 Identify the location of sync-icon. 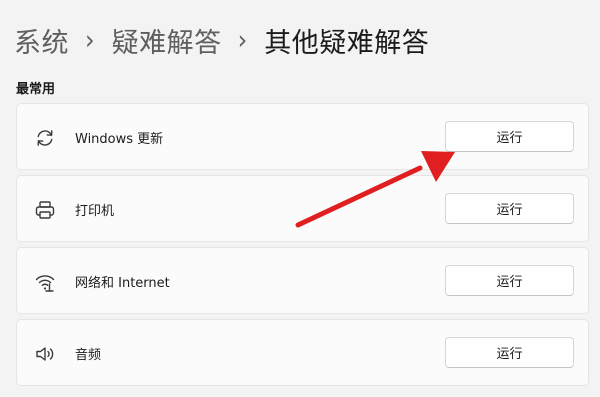
(45, 138).